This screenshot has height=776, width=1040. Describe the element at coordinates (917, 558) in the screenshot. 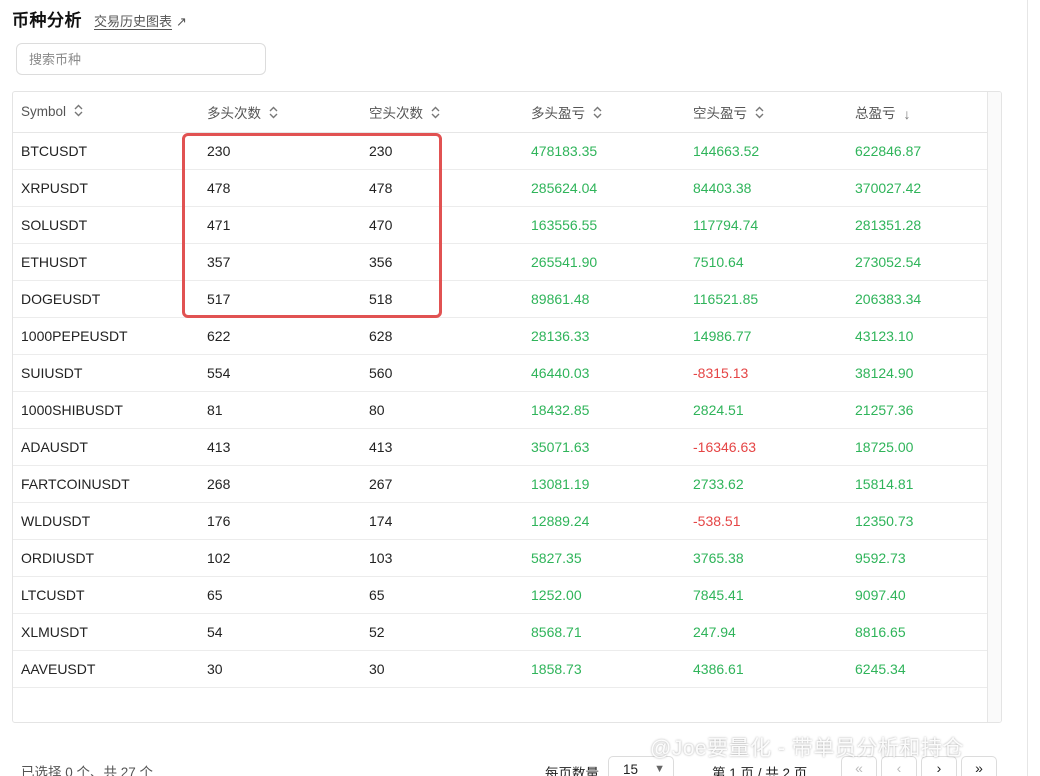

I see `table-cell: 9592.73` at that location.